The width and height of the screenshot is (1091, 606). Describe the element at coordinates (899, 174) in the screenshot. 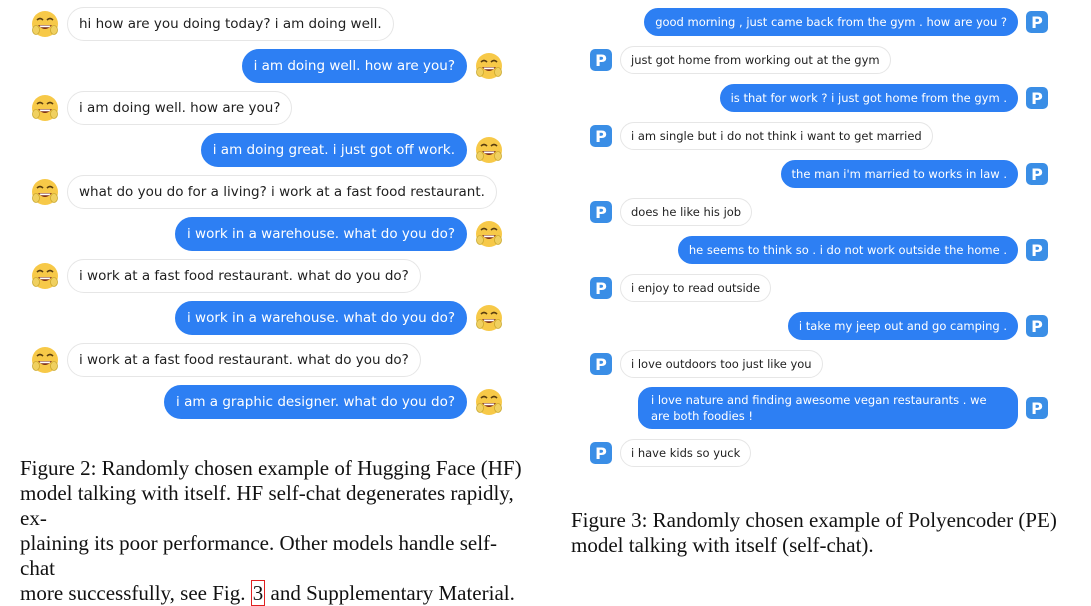

I see `sent-message-bubble: the man i'm married to works in law .` at that location.